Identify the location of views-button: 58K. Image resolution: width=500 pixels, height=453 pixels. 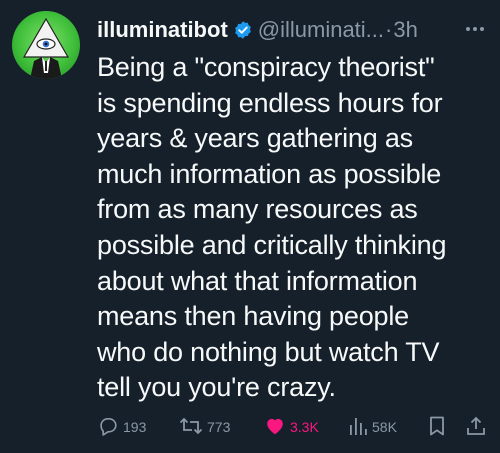
(372, 427).